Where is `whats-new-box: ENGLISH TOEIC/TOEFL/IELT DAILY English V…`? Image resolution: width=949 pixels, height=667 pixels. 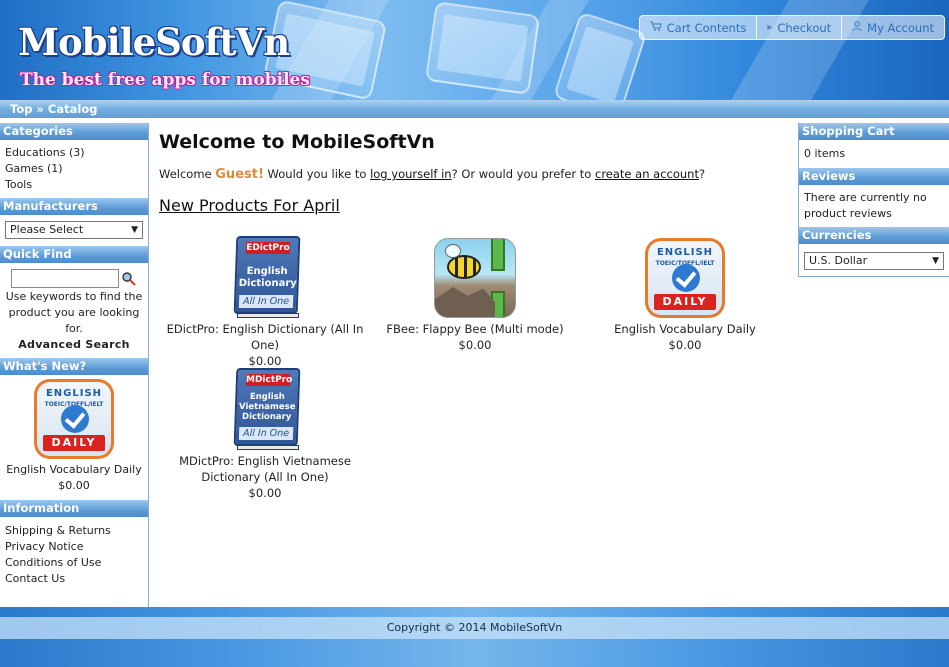 whats-new-box: ENGLISH TOEIC/TOEFL/IELT DAILY English V… is located at coordinates (74, 437).